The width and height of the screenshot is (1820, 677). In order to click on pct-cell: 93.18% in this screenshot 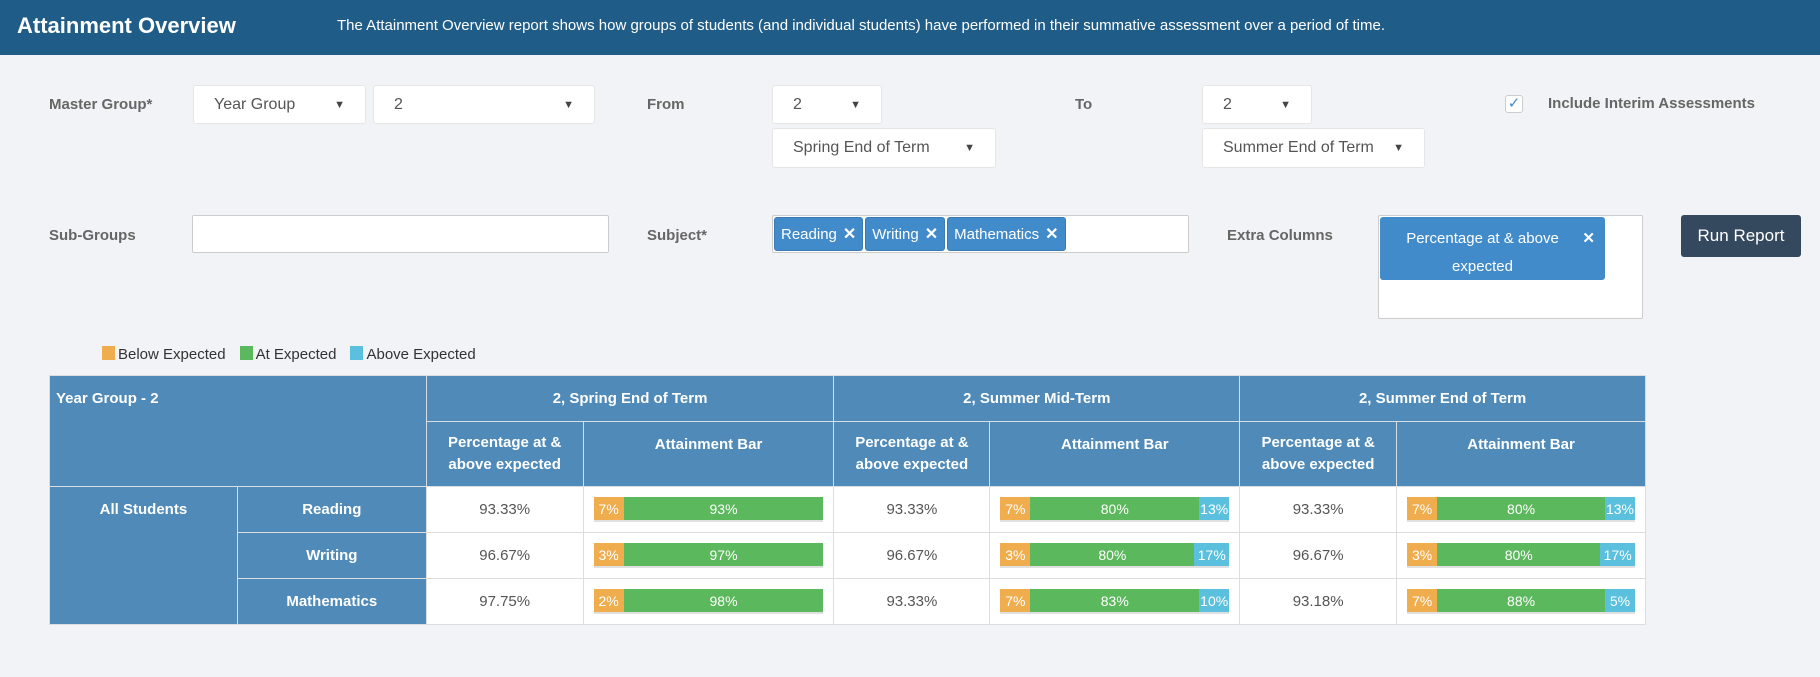, I will do `click(1318, 601)`.